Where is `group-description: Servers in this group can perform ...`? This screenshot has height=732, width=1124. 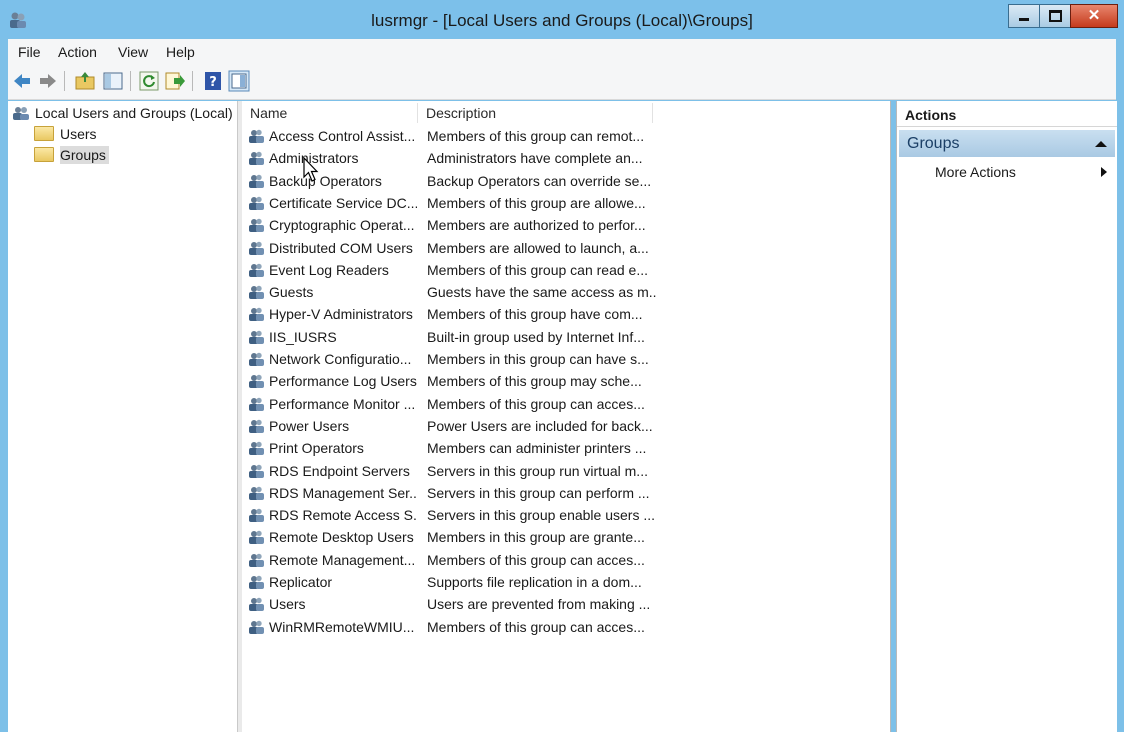 group-description: Servers in this group can perform ... is located at coordinates (538, 492).